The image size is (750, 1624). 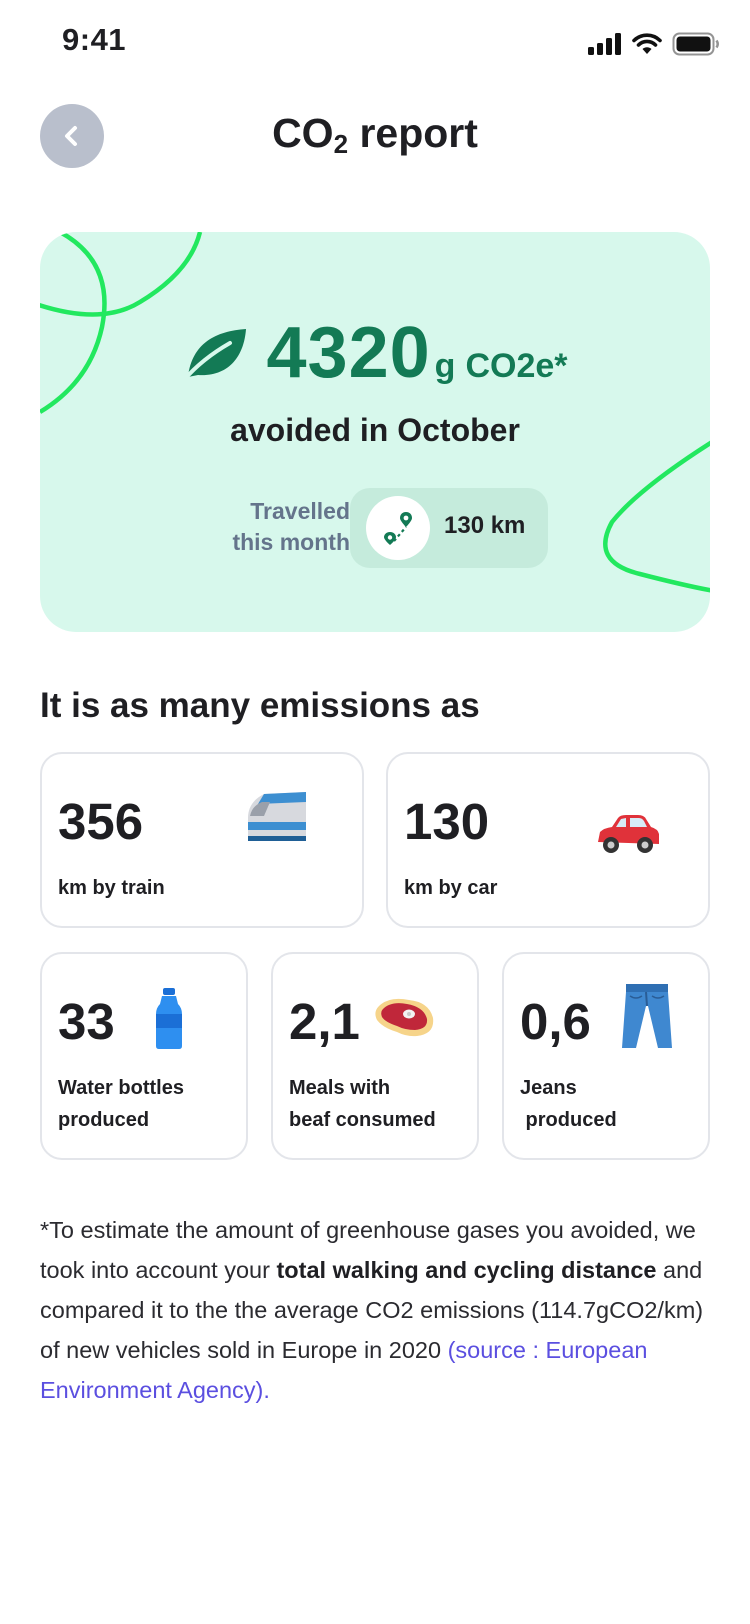 I want to click on page-title-subscript: 2, so click(x=341, y=144).